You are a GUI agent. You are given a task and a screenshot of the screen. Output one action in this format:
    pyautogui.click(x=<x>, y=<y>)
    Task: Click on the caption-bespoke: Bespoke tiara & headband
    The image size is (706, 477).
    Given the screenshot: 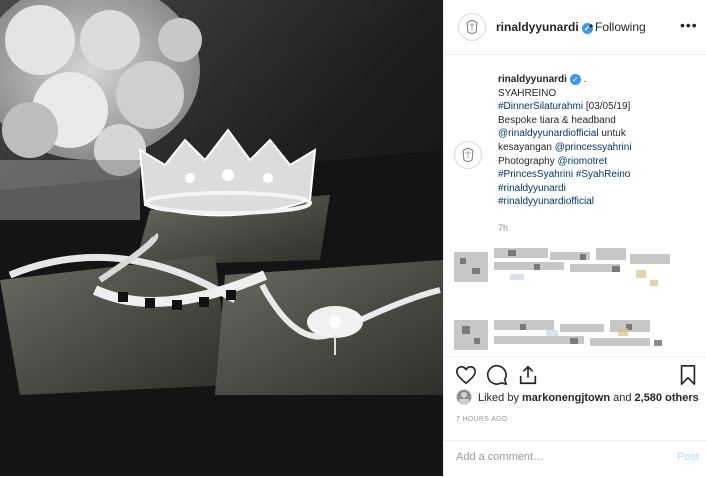 What is the action you would take?
    pyautogui.click(x=557, y=120)
    